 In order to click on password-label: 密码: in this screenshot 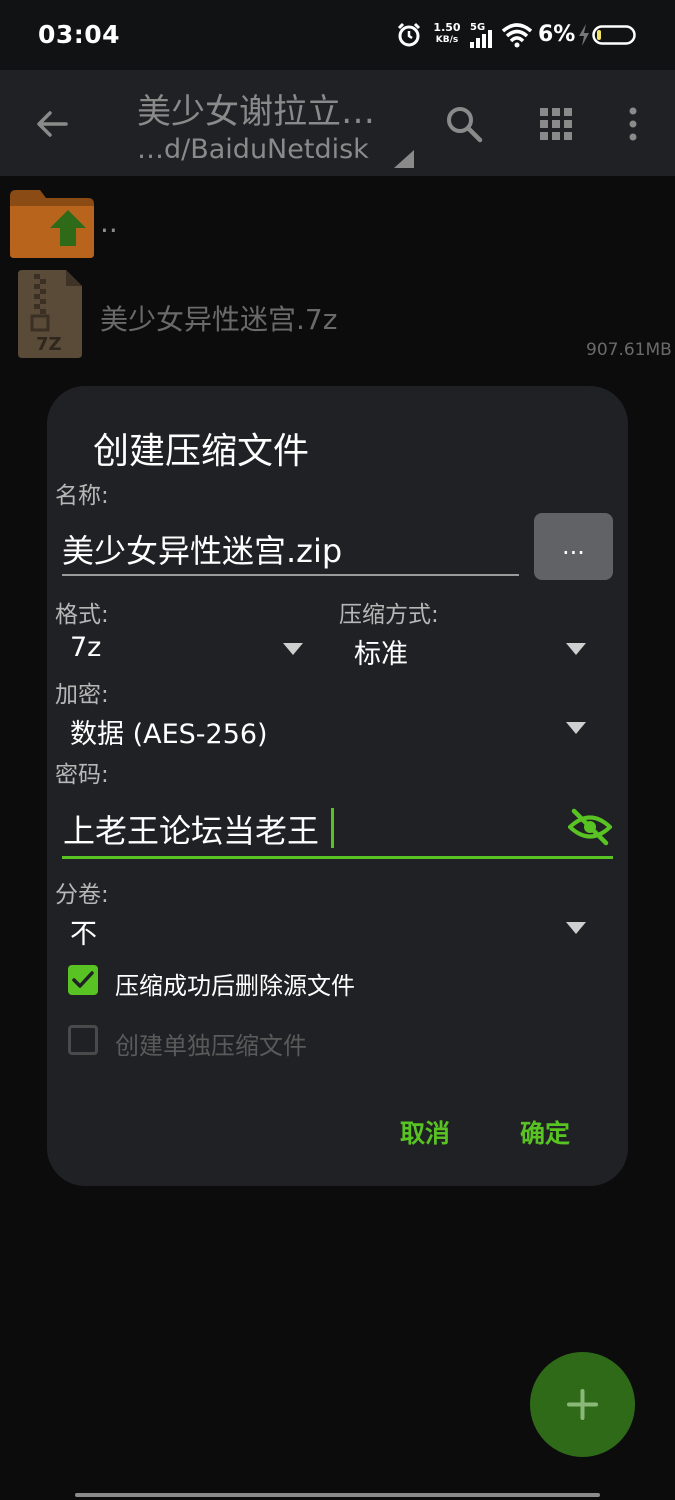, I will do `click(82, 775)`.